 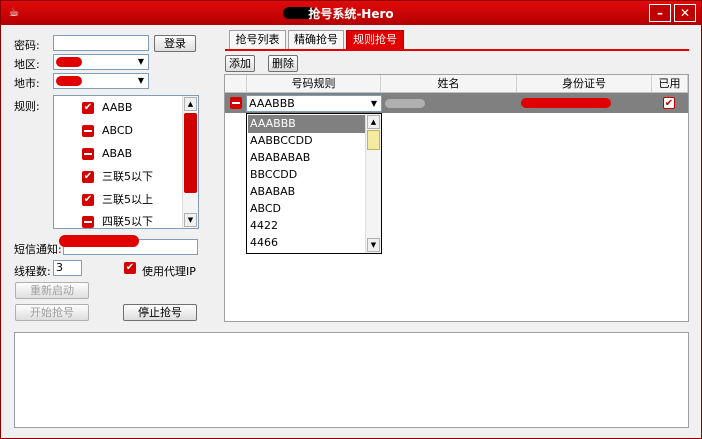 I want to click on dropdown-option: ABABABAB, so click(x=307, y=158).